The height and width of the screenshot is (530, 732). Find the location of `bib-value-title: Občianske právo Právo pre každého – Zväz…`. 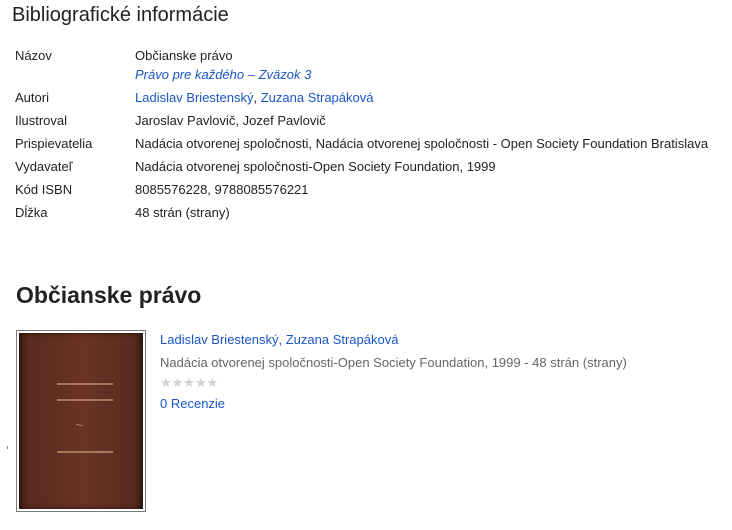

bib-value-title: Občianske právo Právo pre každého – Zväz… is located at coordinates (421, 67).